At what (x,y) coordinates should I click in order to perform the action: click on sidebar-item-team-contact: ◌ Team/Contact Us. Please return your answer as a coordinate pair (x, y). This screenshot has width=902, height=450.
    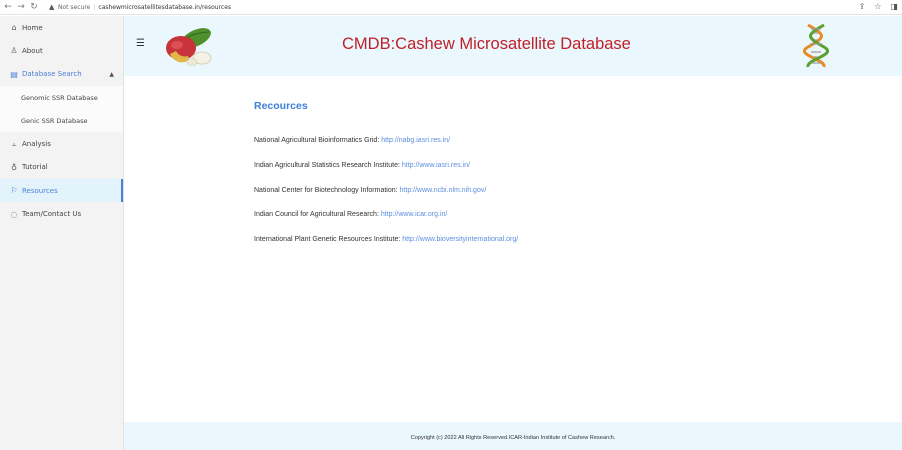
    Looking at the image, I should click on (61, 213).